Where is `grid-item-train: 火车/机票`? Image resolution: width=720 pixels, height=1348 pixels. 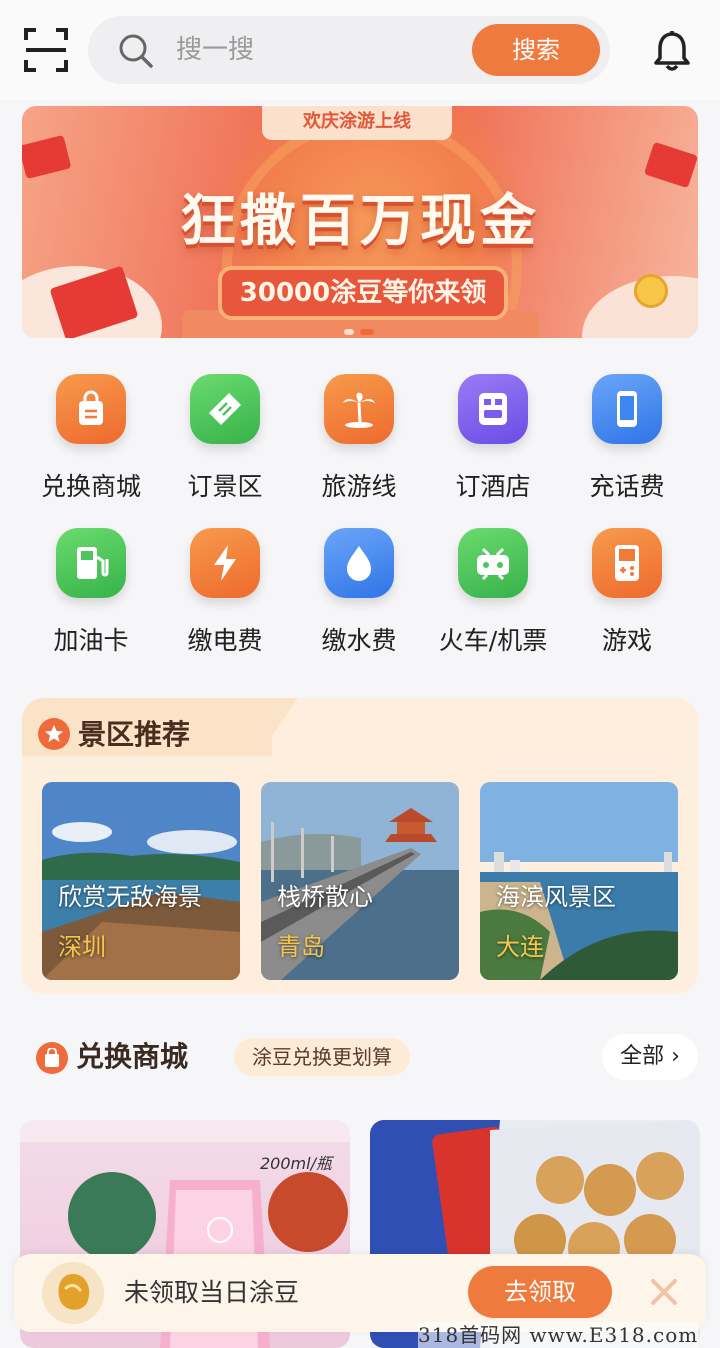
grid-item-train: 火车/机票 is located at coordinates (493, 597).